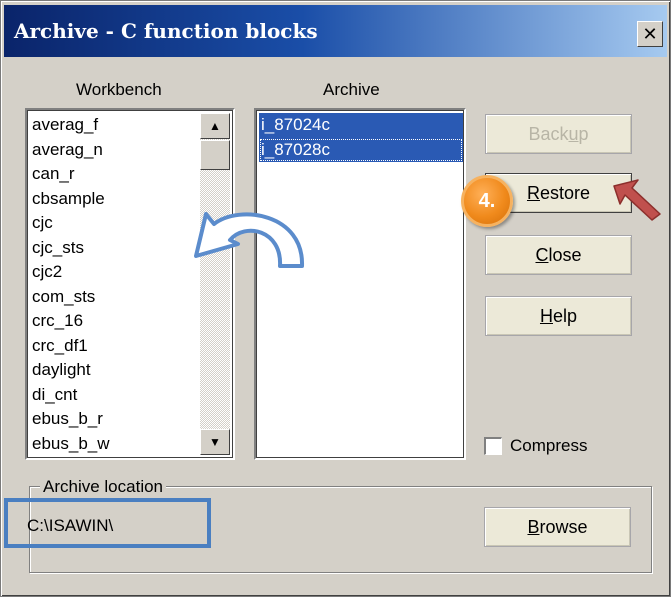 The image size is (671, 597). Describe the element at coordinates (70, 395) in the screenshot. I see `list-item: di_cnt` at that location.